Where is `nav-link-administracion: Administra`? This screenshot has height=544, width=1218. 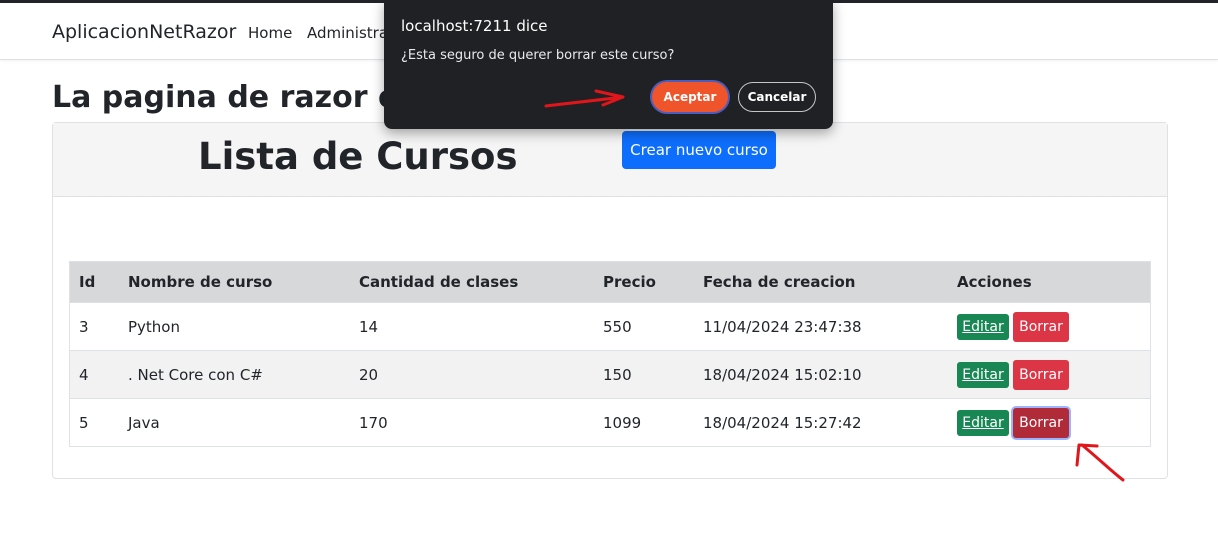 nav-link-administracion: Administra is located at coordinates (347, 33).